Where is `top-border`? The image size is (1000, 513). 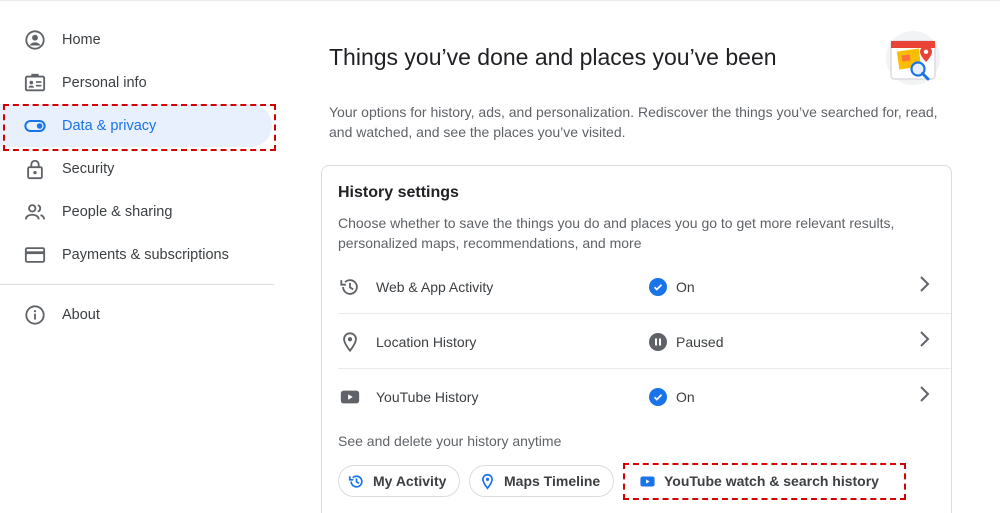
top-border is located at coordinates (500, 0).